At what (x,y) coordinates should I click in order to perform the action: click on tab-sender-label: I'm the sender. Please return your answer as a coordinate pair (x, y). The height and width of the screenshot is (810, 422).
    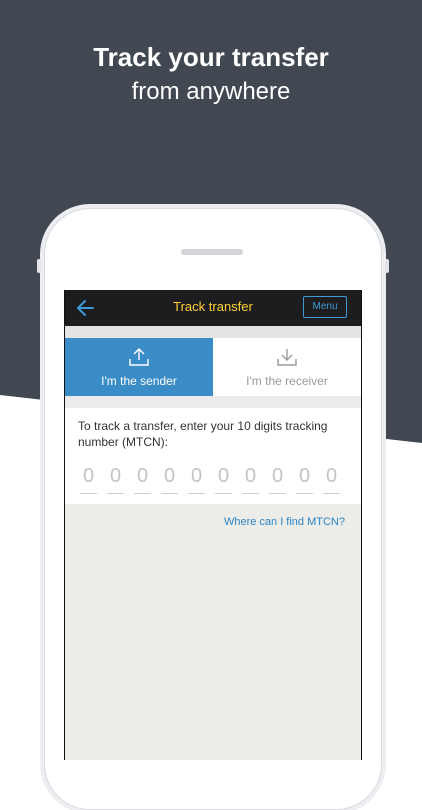
    Looking at the image, I should click on (139, 381).